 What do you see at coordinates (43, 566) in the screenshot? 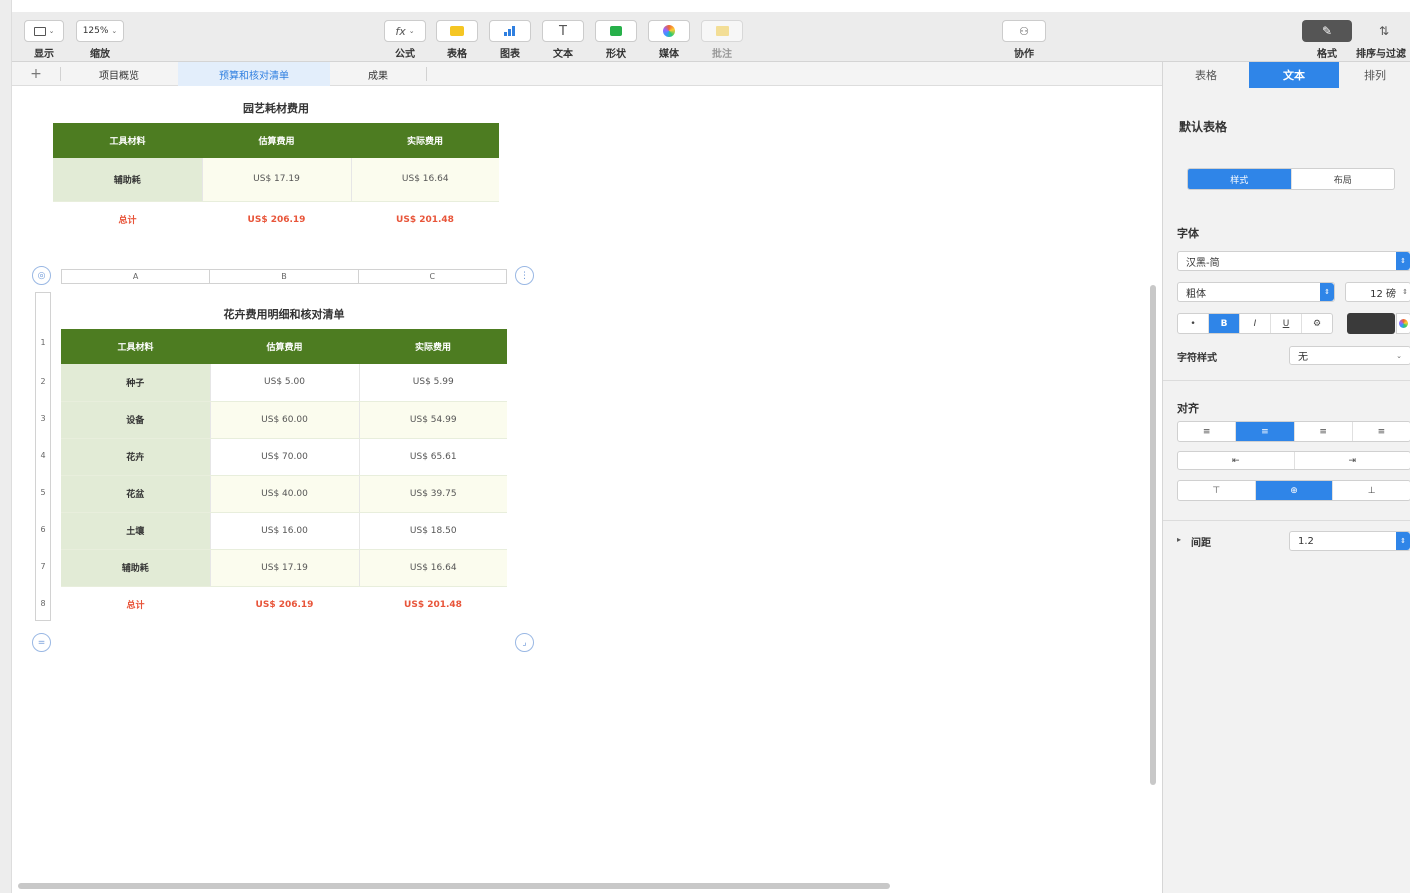
I see `row-header: 7` at bounding box center [43, 566].